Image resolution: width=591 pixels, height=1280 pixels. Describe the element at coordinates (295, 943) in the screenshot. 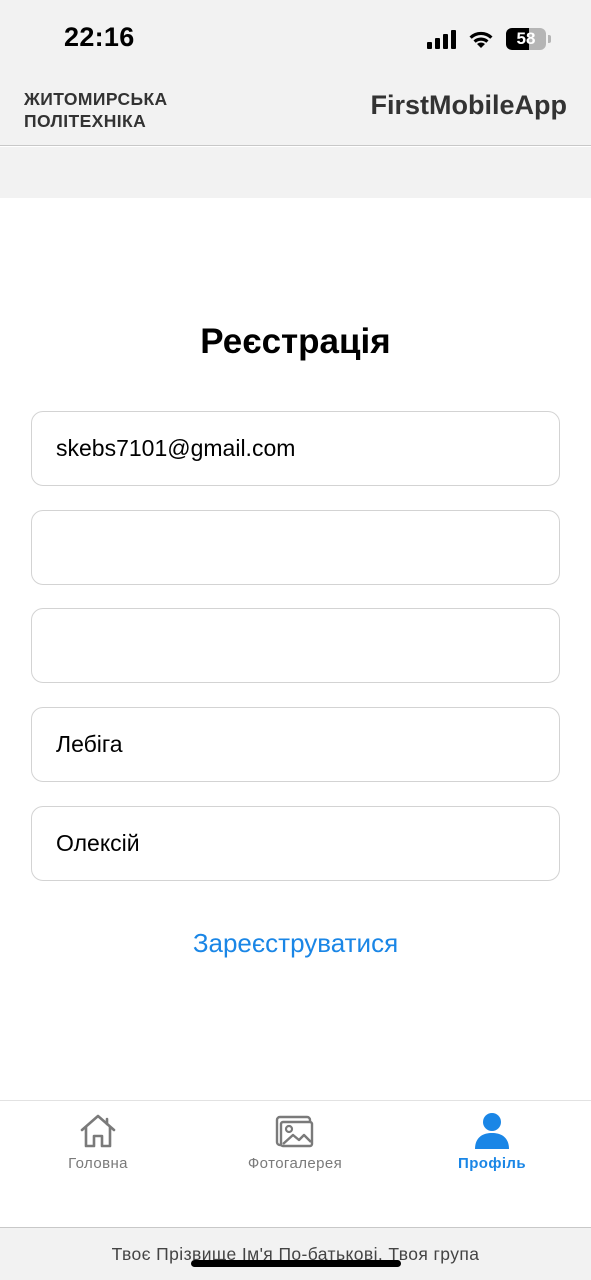

I see `register-button: Зареєструватися` at that location.